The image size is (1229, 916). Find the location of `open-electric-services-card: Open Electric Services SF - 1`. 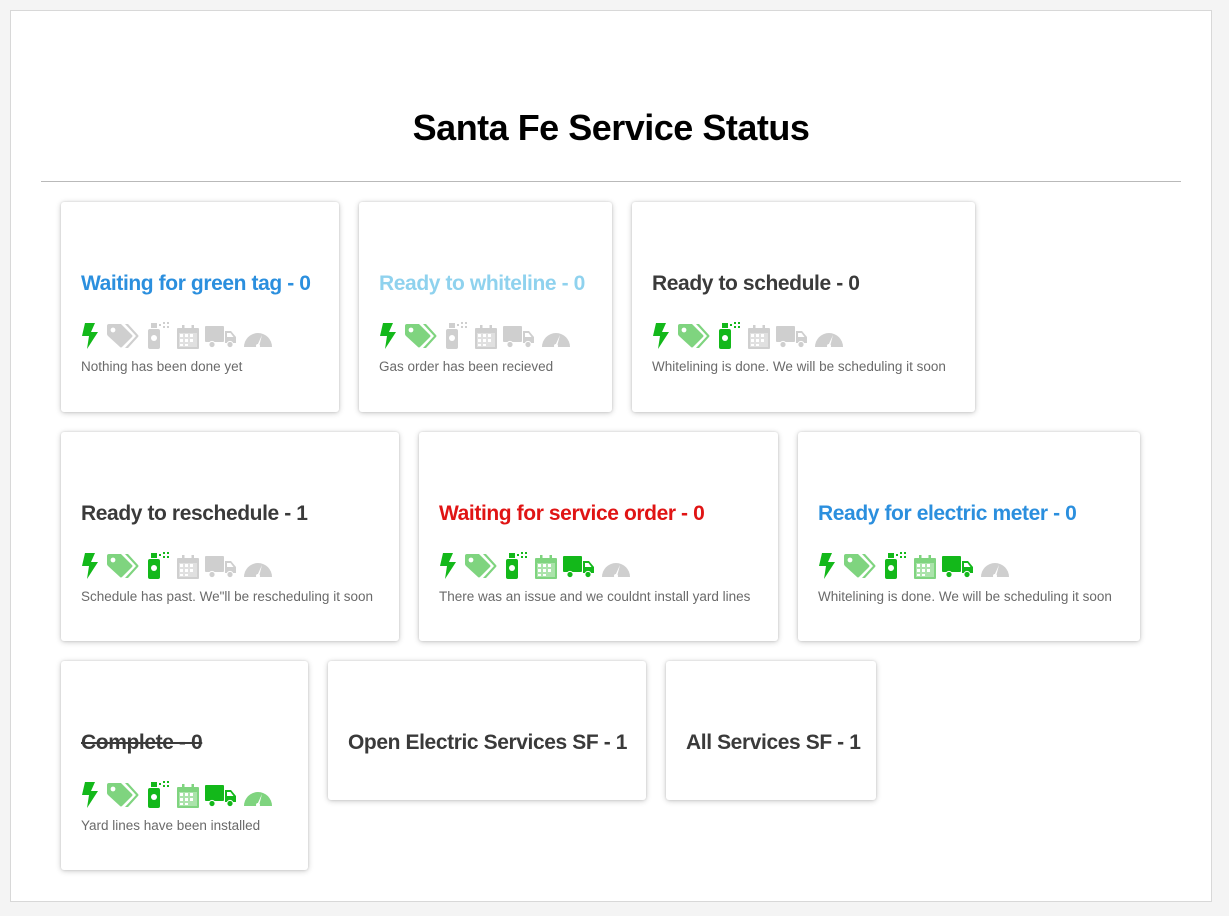

open-electric-services-card: Open Electric Services SF - 1 is located at coordinates (487, 730).